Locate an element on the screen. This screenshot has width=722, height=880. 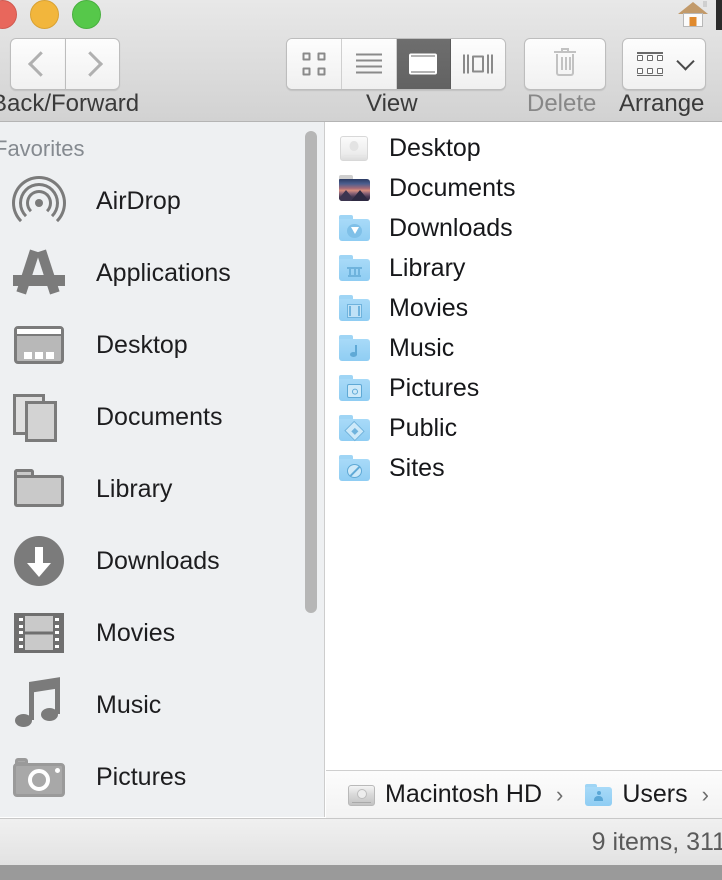
list-item: Movies is located at coordinates (524, 308).